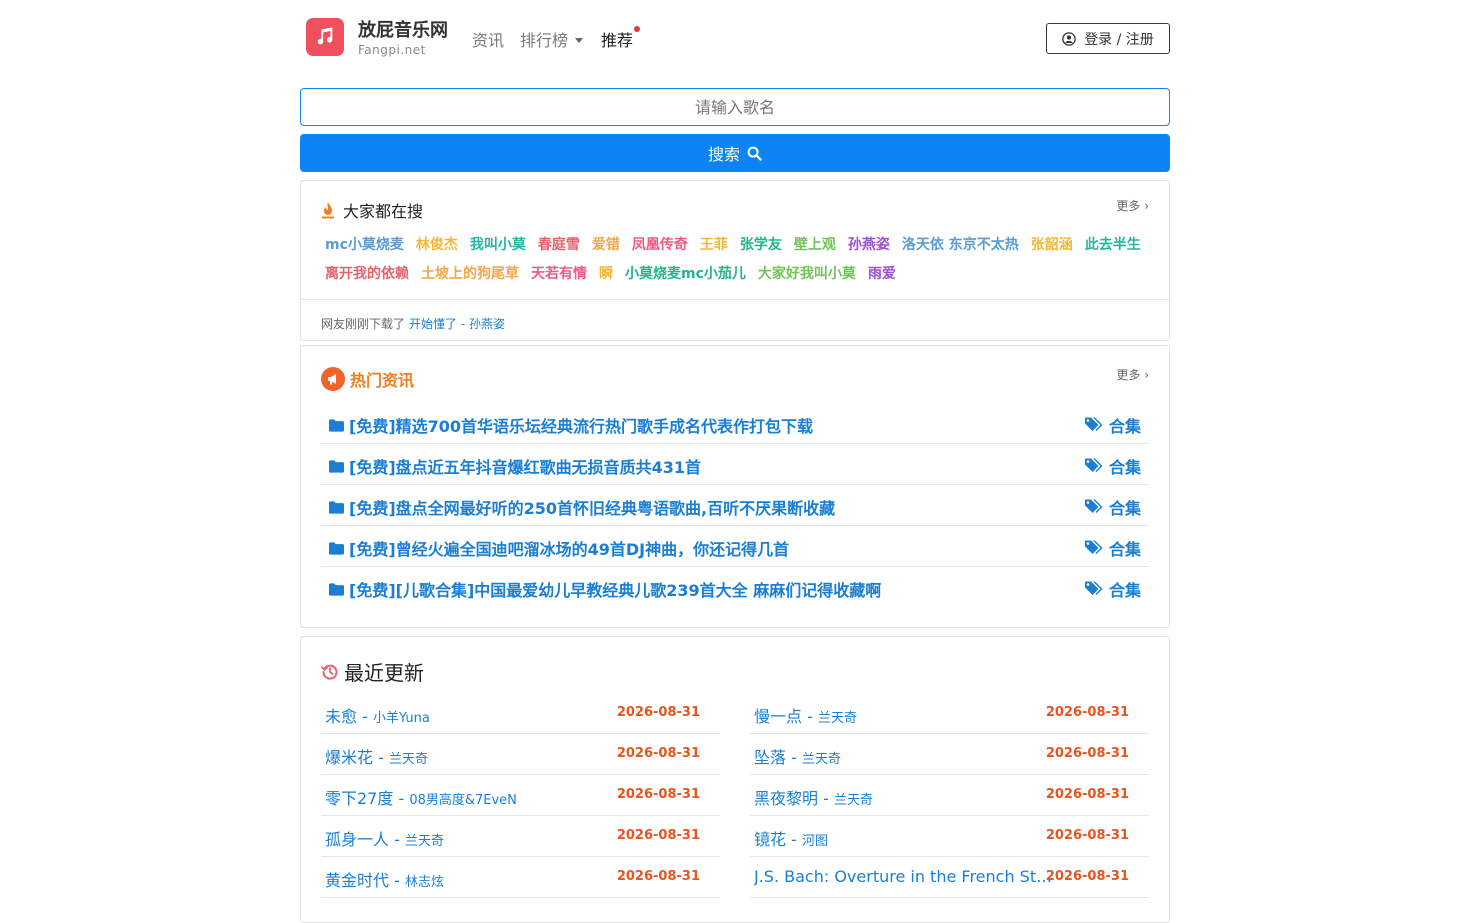 The image size is (1470, 923). Describe the element at coordinates (754, 153) in the screenshot. I see `search-icon` at that location.